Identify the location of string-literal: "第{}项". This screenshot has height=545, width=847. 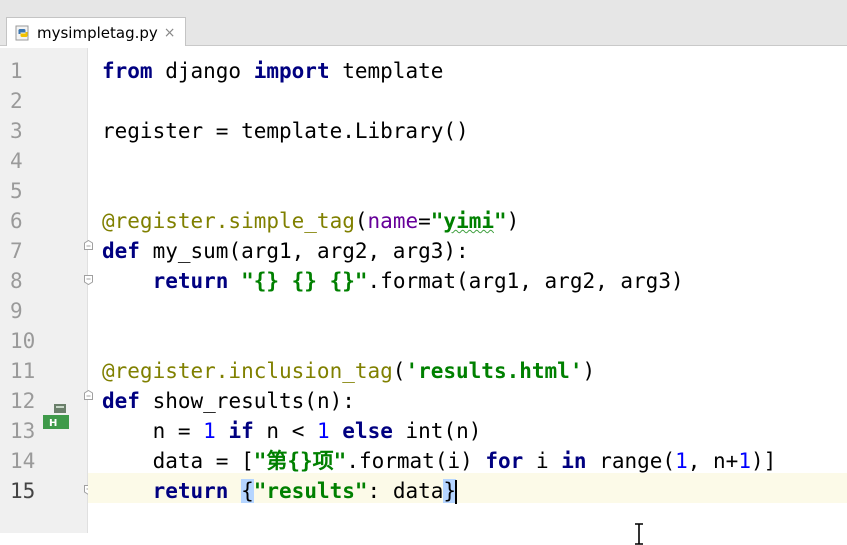
(300, 461).